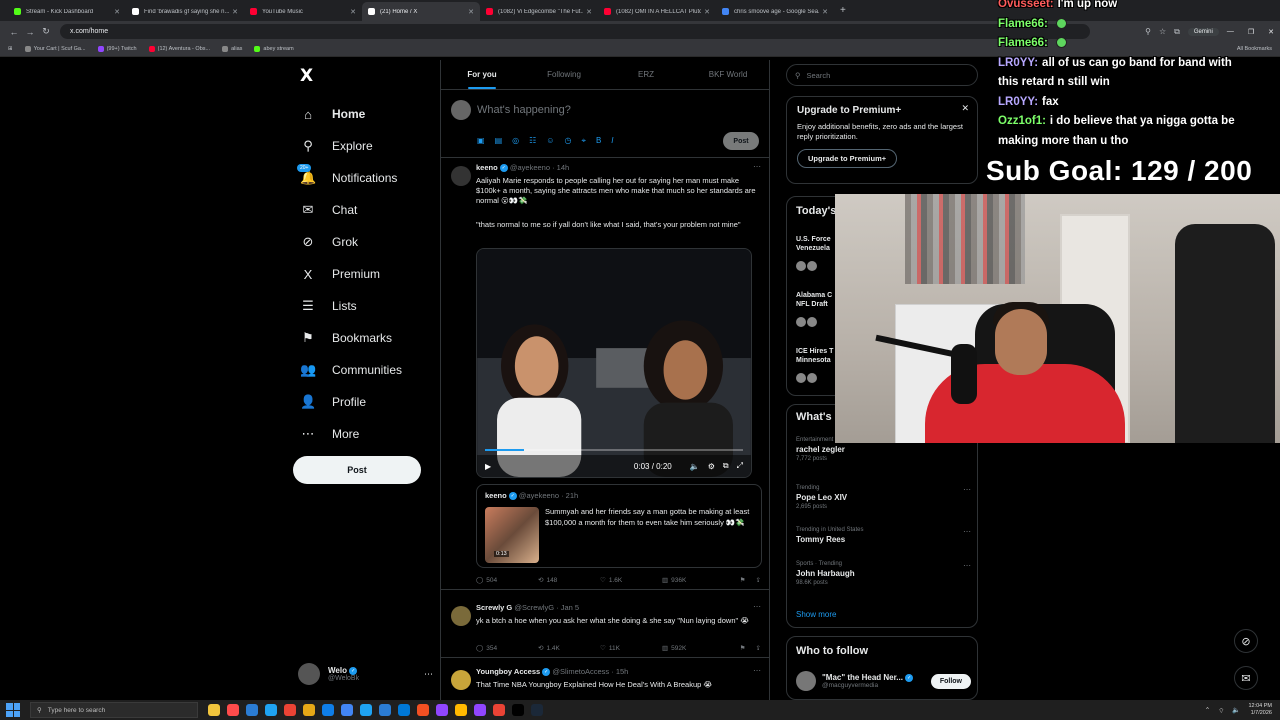 This screenshot has height=720, width=1280. What do you see at coordinates (508, 671) in the screenshot?
I see `tweet-author: Youngboy Access` at bounding box center [508, 671].